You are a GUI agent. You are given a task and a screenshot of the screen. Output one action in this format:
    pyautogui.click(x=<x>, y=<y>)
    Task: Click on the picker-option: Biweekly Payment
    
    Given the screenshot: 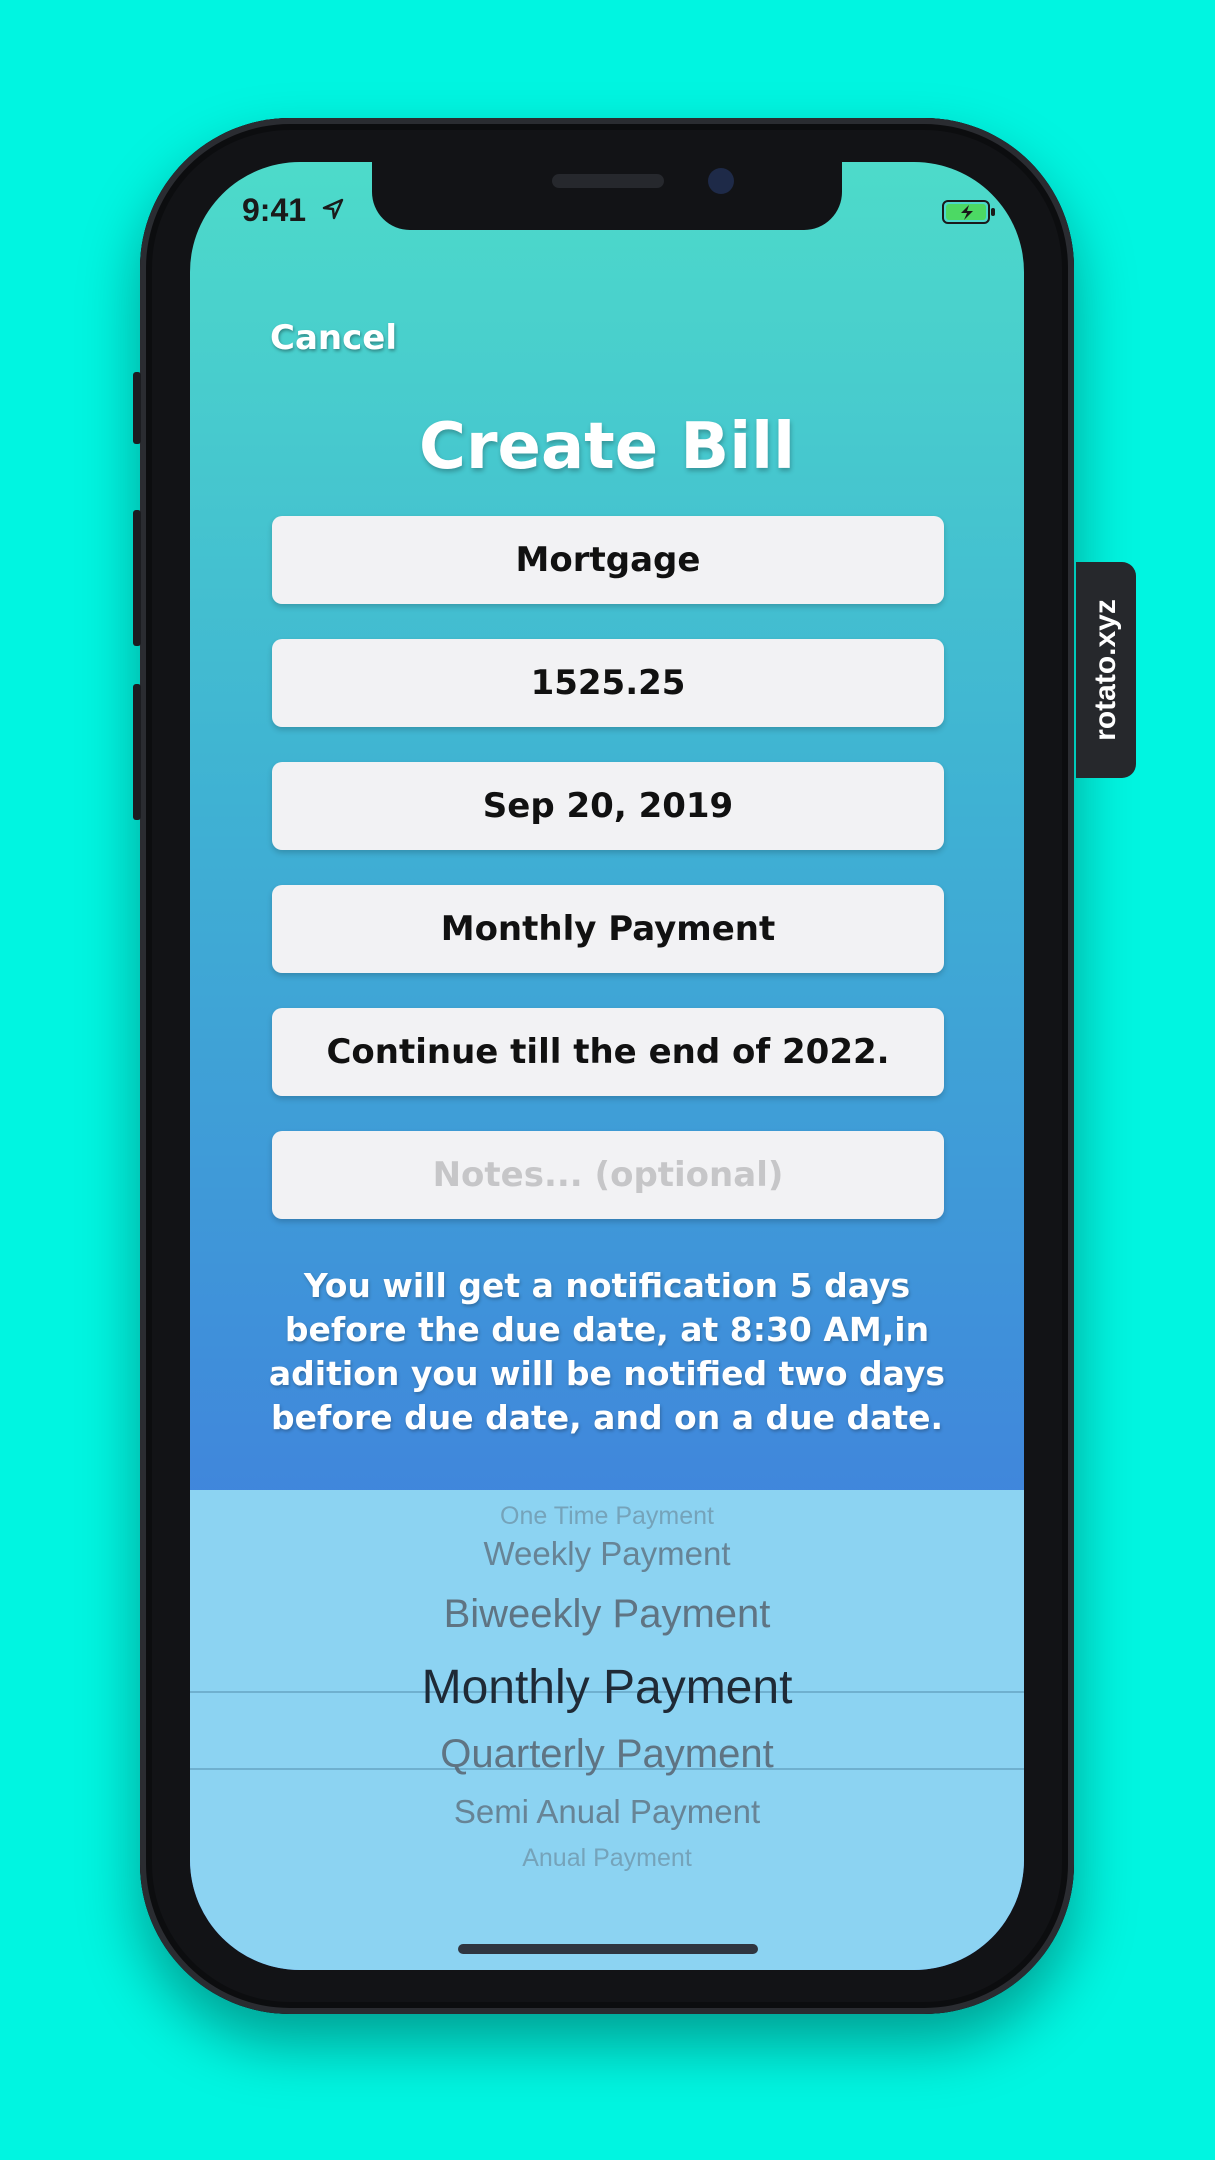 What is the action you would take?
    pyautogui.click(x=607, y=1614)
    